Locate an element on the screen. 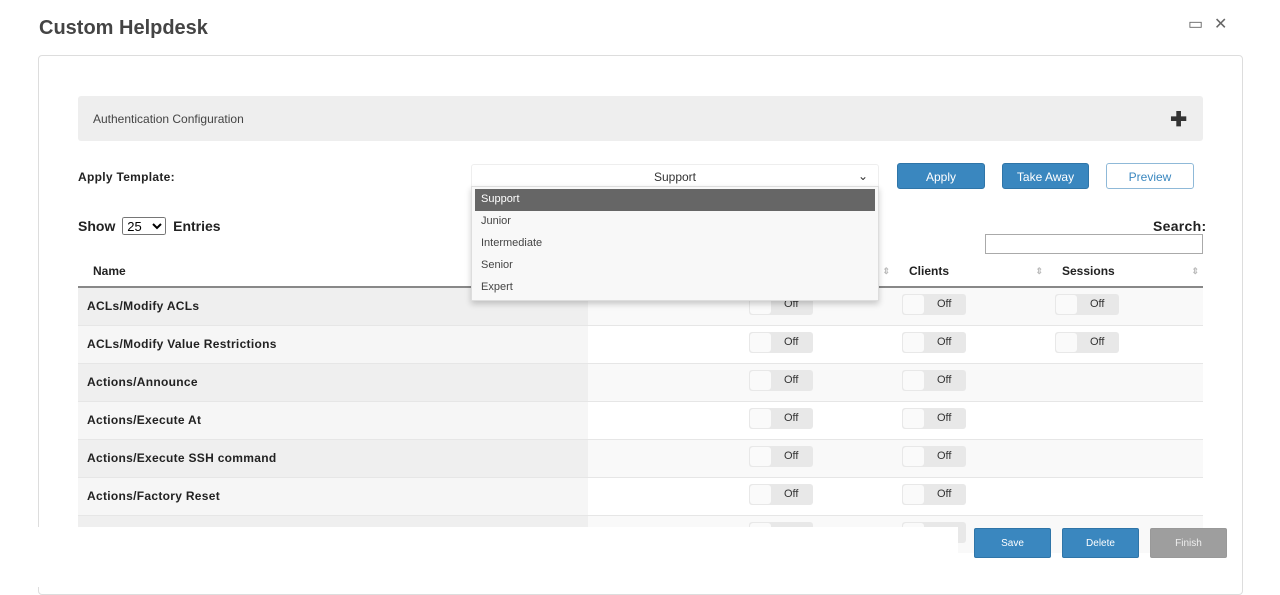 This screenshot has width=1280, height=595. permission-name: ACLs/Modify Value Restrictions is located at coordinates (333, 343).